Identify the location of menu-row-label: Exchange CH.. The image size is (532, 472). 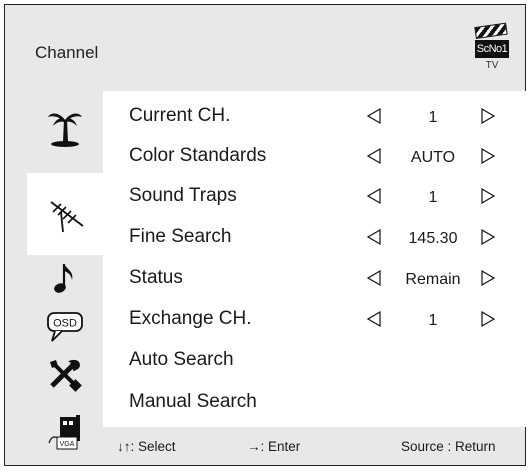
(190, 318).